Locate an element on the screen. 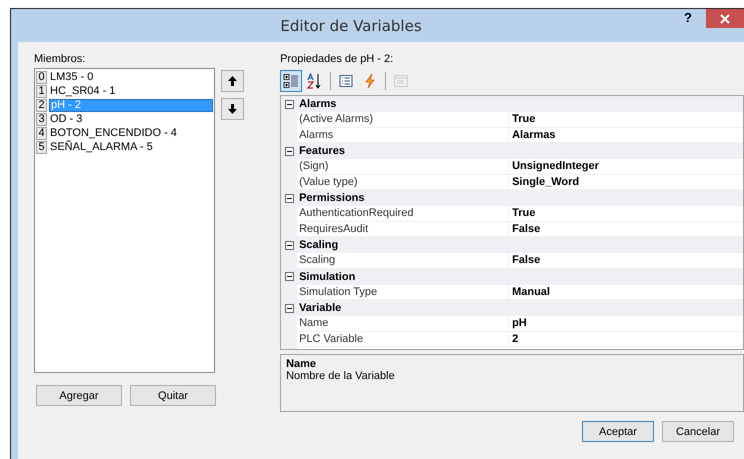 This screenshot has width=744, height=459. categorized-icon is located at coordinates (291, 81).